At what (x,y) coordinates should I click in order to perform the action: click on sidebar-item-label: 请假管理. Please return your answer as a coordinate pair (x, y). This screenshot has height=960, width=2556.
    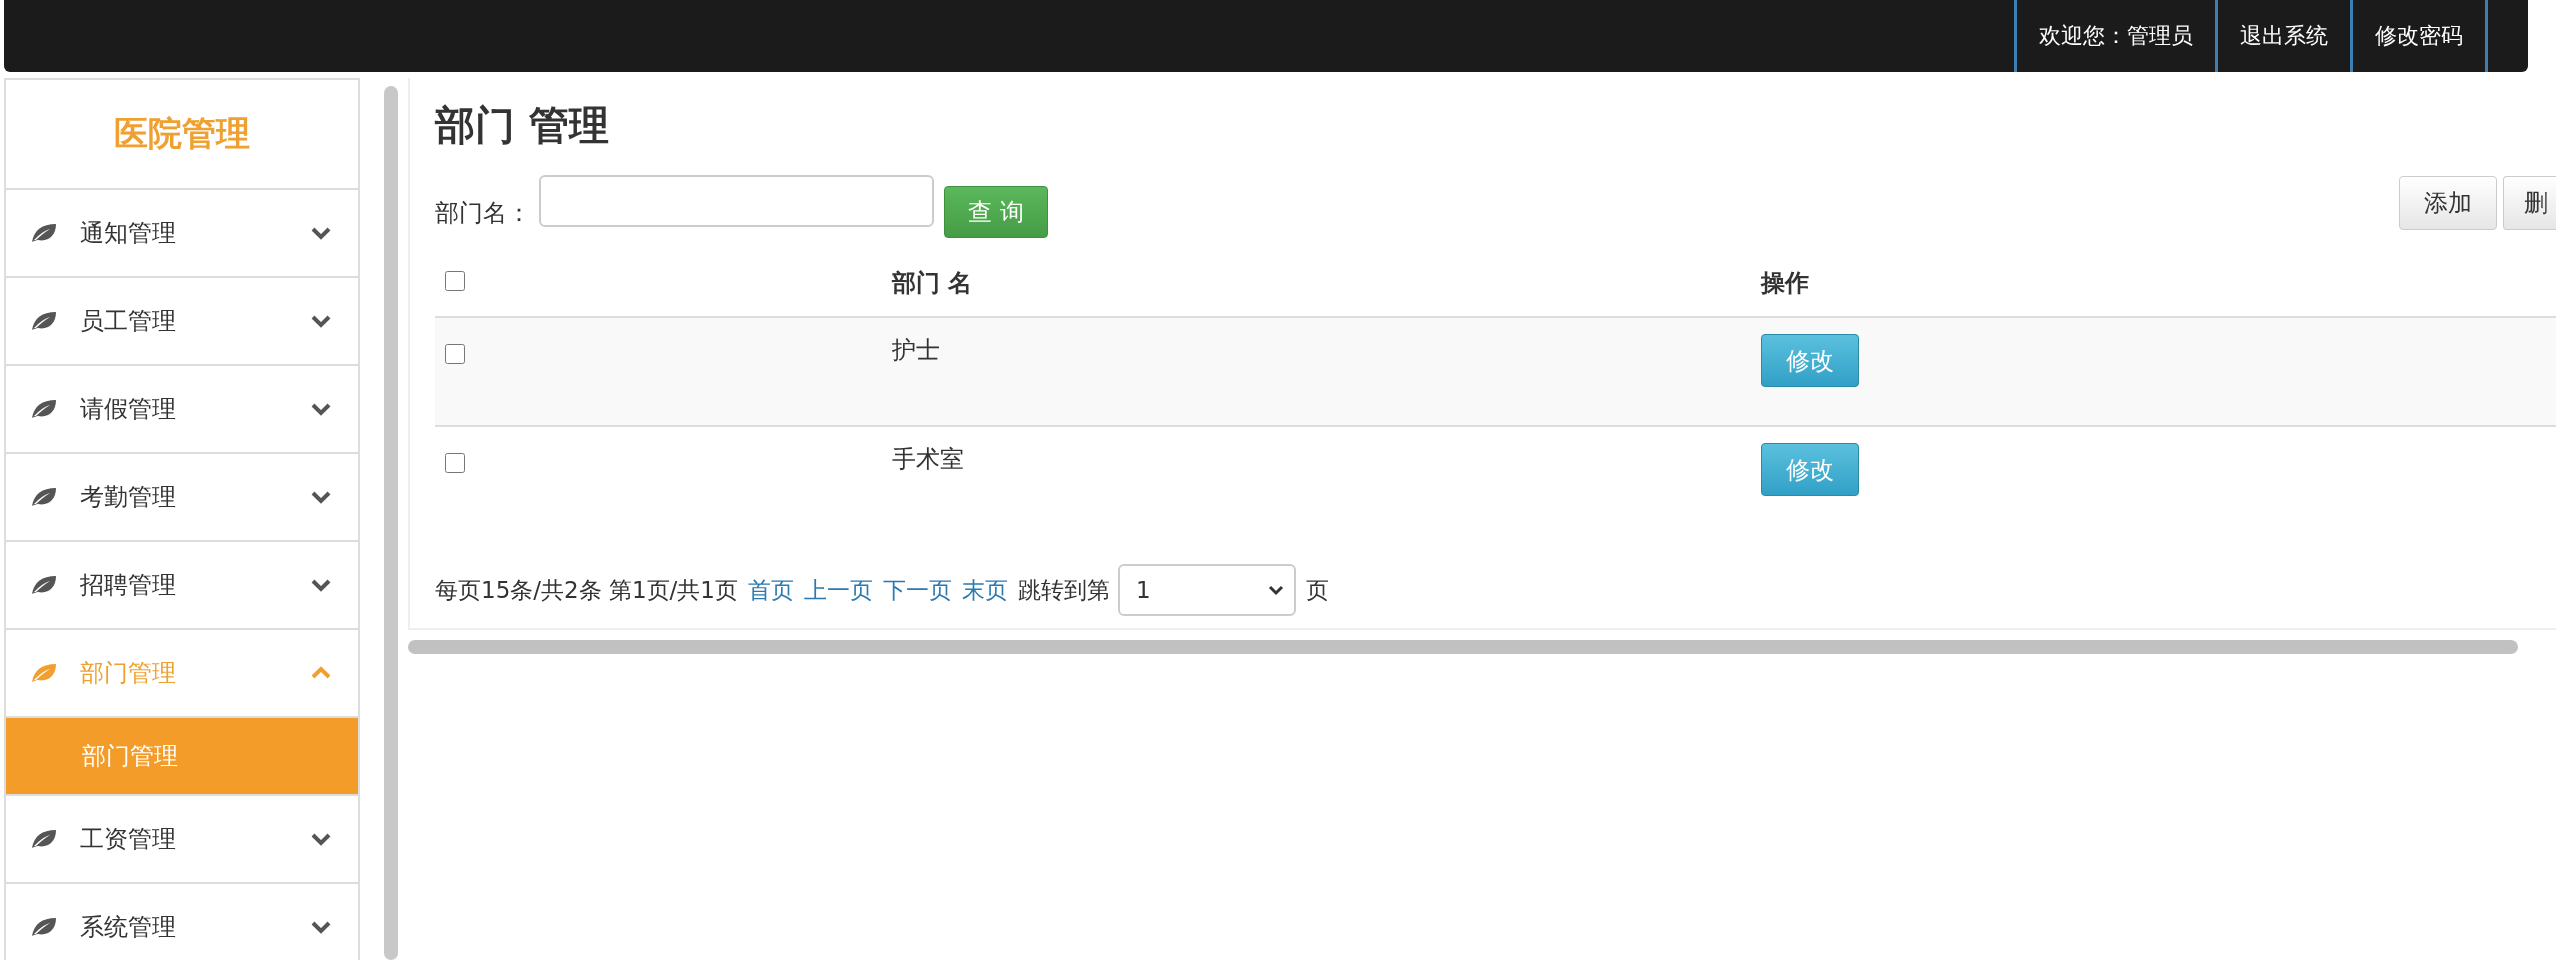
    Looking at the image, I should click on (128, 409).